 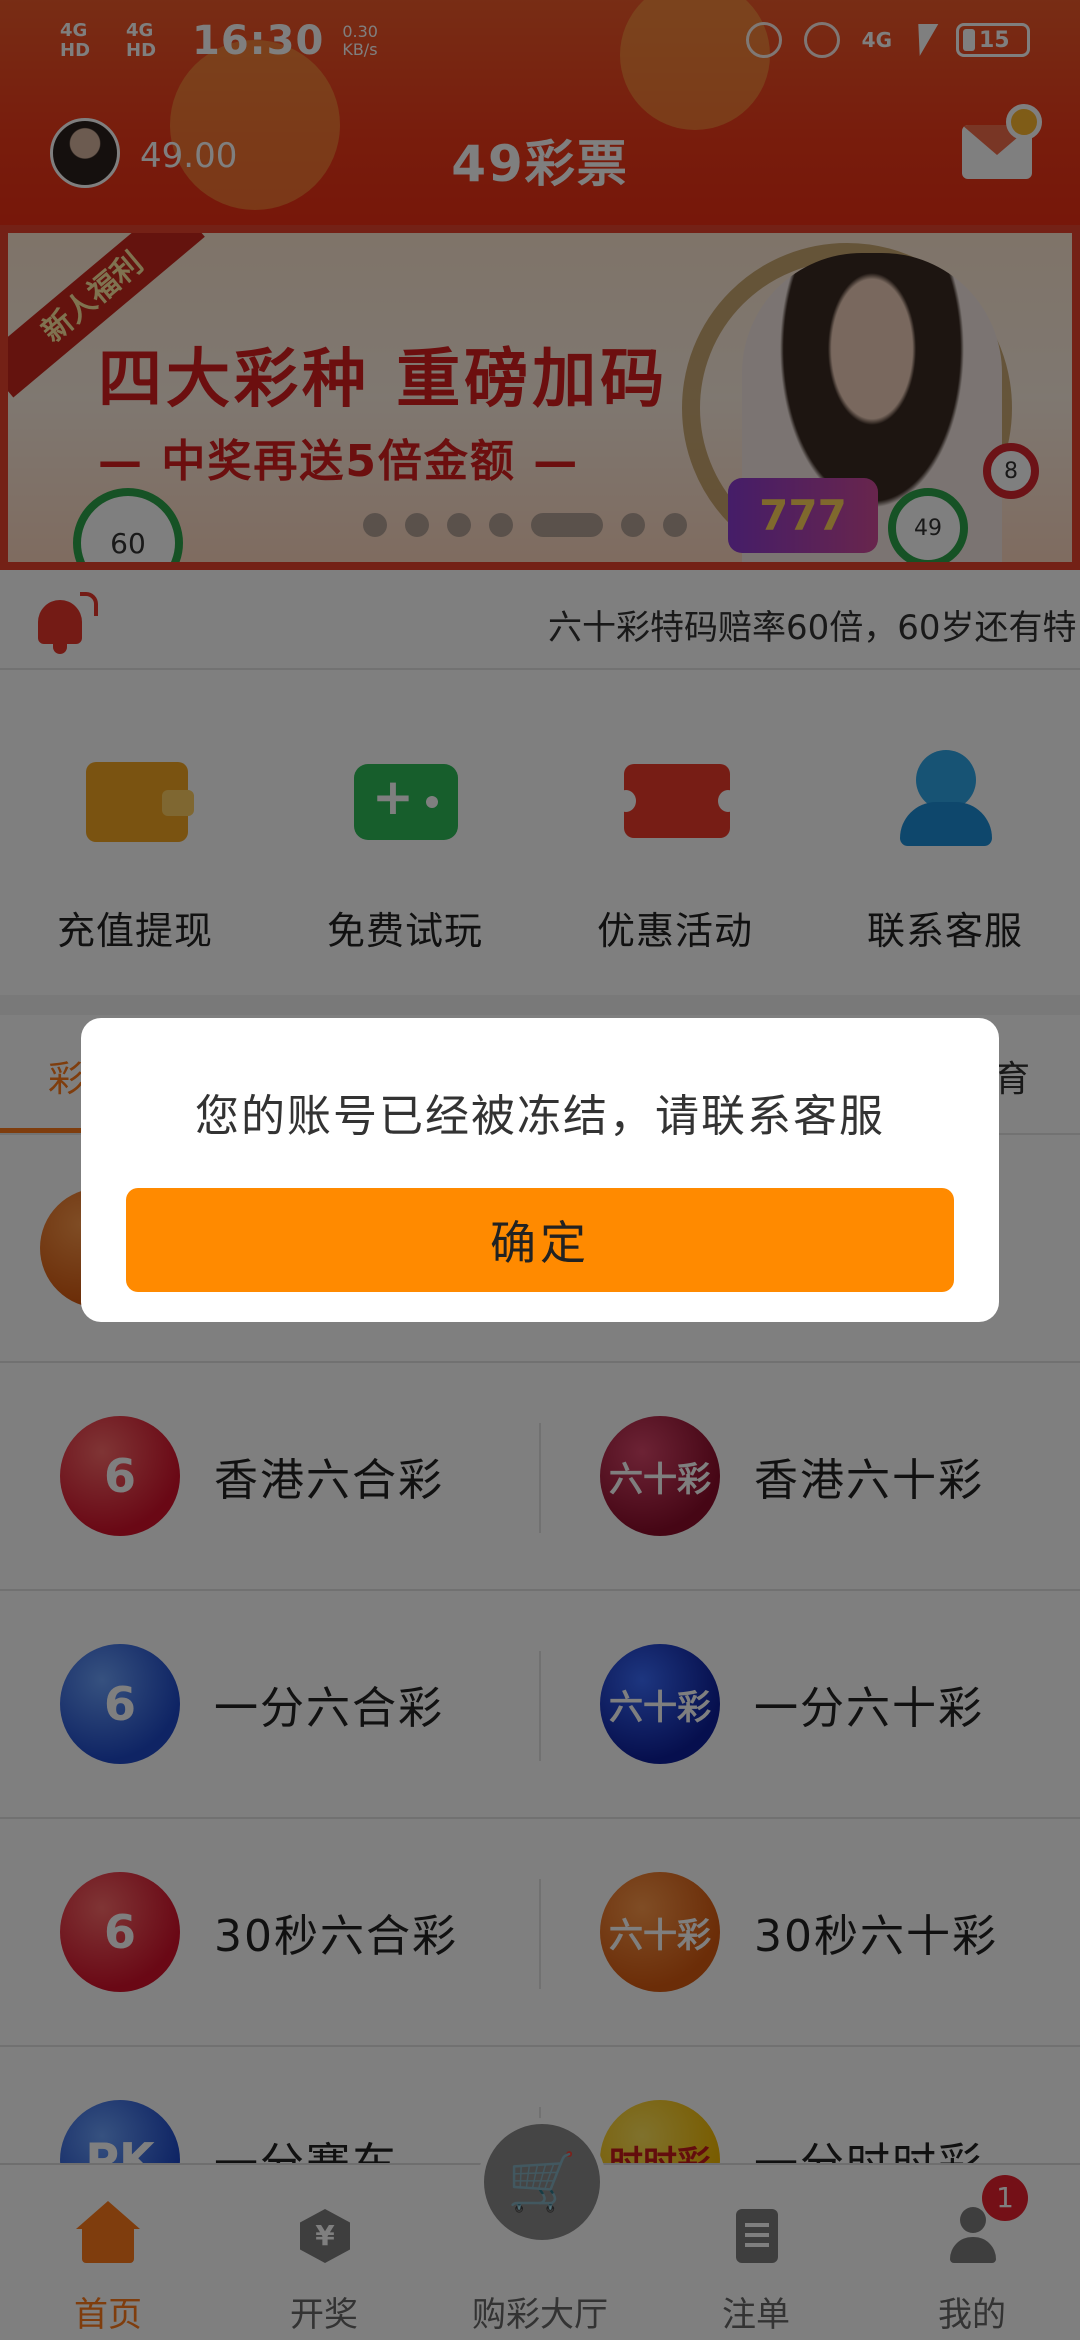 What do you see at coordinates (540, 1116) in the screenshot?
I see `dialog-message: 您的账号已经被冻结，请联系客服` at bounding box center [540, 1116].